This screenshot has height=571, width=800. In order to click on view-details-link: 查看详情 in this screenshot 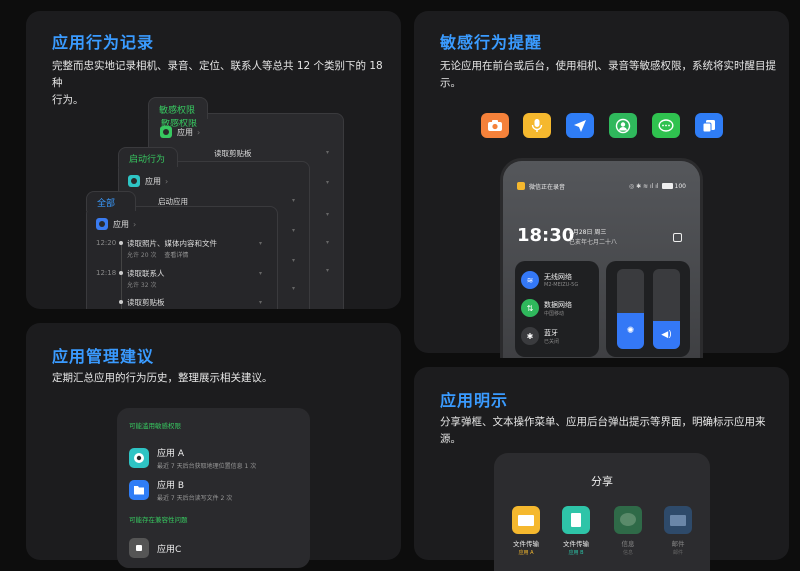, I will do `click(176, 255)`.